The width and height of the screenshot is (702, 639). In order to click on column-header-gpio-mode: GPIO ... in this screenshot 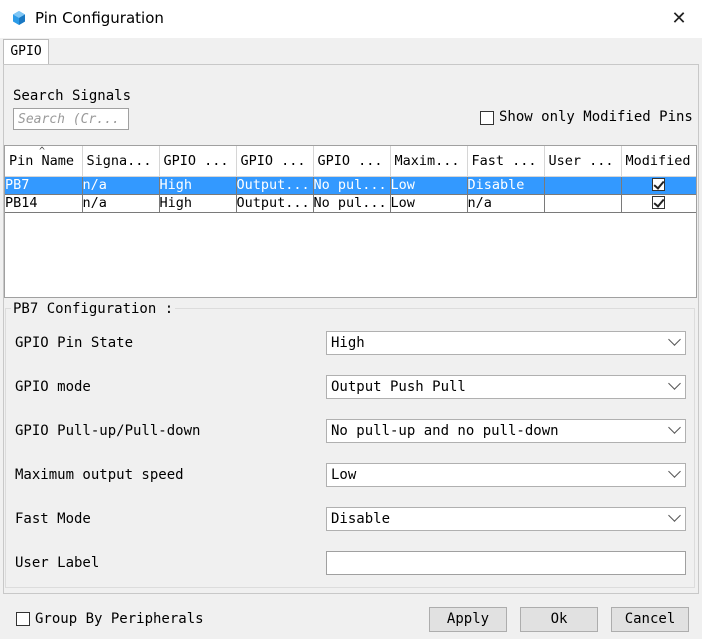, I will do `click(275, 161)`.